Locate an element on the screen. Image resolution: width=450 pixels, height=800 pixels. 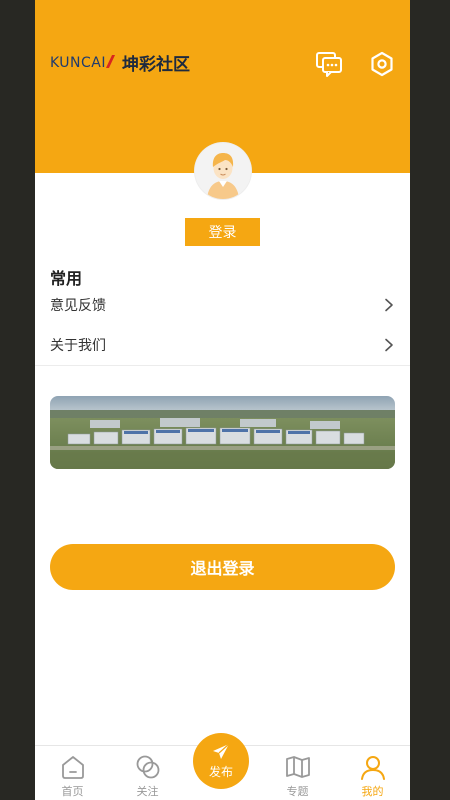
factory-banner is located at coordinates (222, 432).